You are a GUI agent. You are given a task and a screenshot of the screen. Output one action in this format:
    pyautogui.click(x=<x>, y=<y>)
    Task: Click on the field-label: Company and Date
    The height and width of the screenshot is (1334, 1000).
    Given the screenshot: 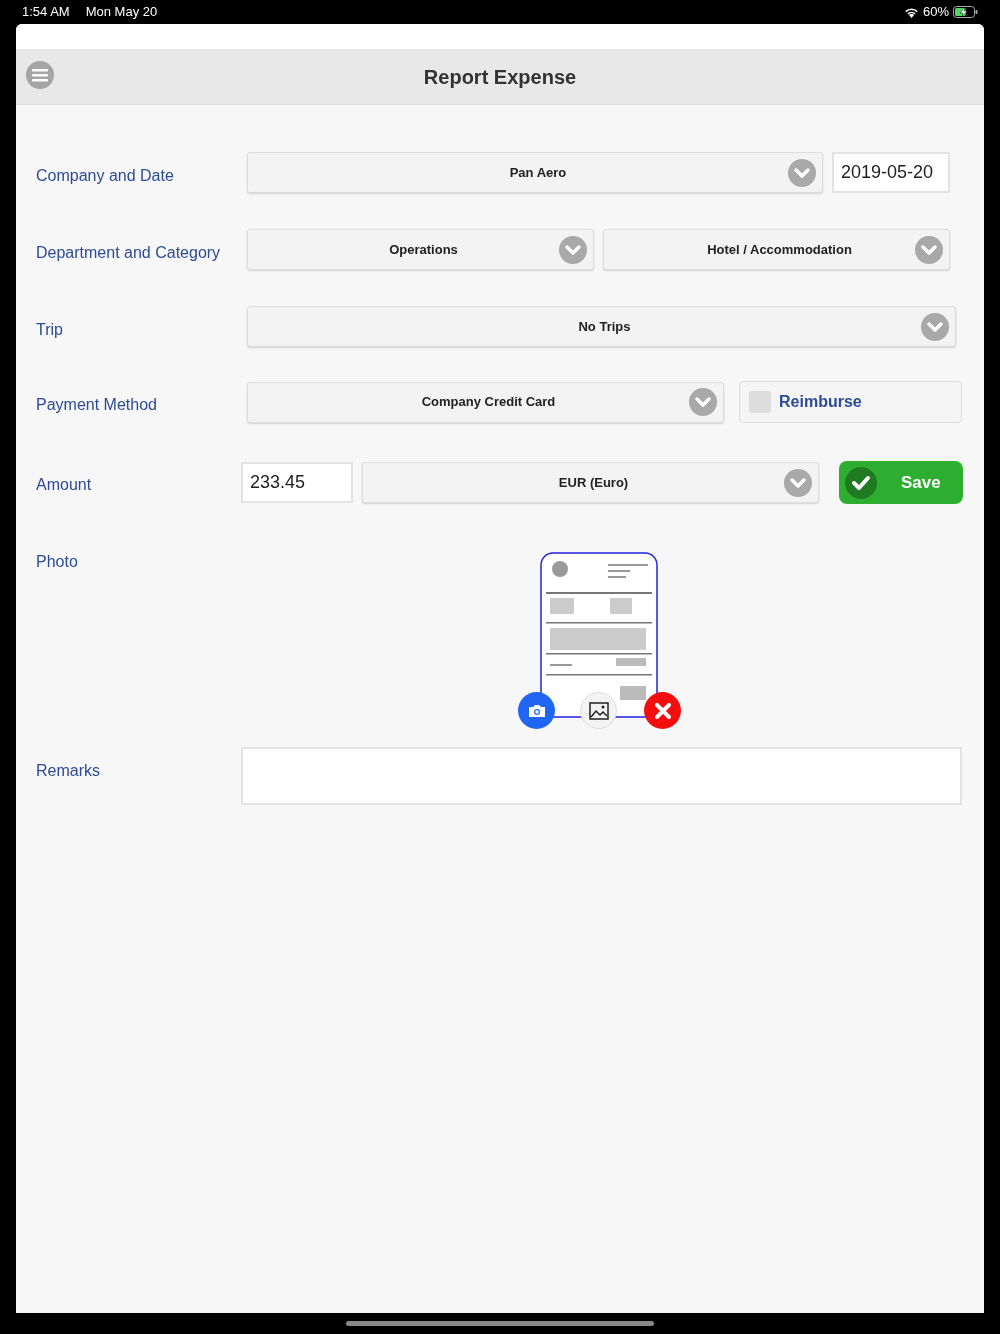 What is the action you would take?
    pyautogui.click(x=105, y=176)
    